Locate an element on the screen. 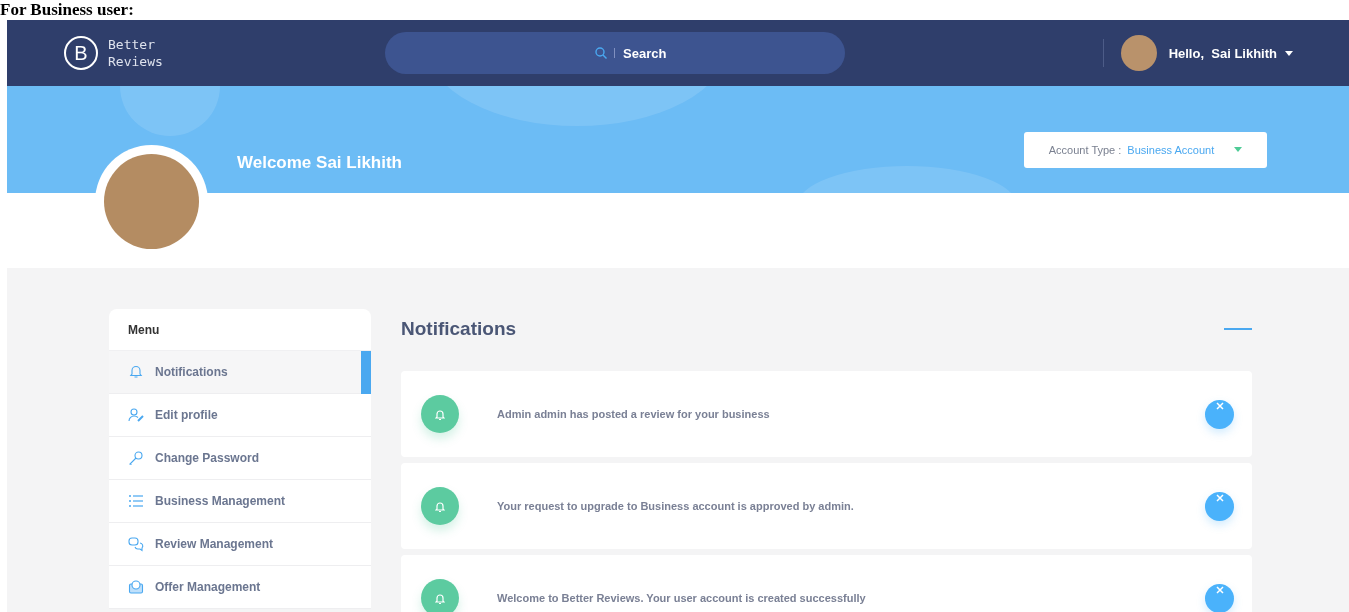  avatar-photo-placeholder is located at coordinates (1138, 53).